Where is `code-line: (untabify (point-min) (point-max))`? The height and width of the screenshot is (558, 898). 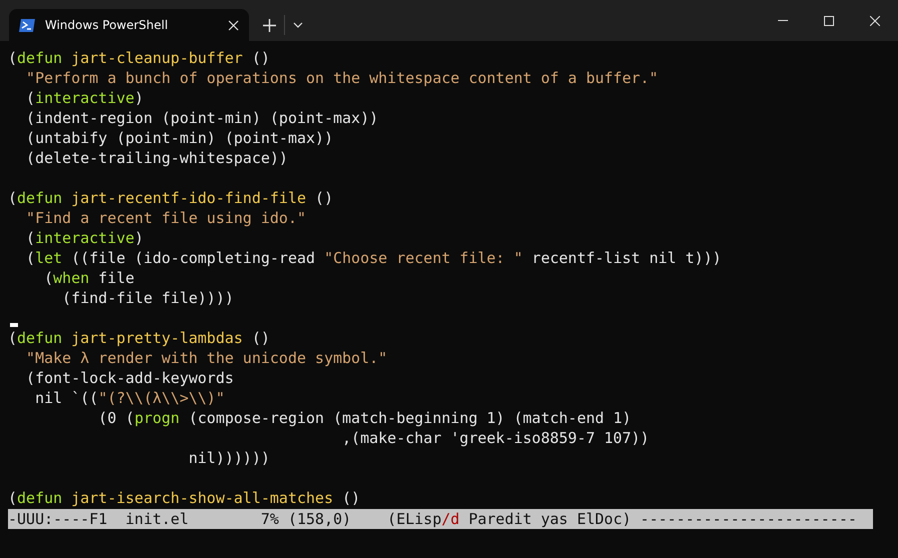
code-line: (untabify (point-min) (point-max)) is located at coordinates (179, 138).